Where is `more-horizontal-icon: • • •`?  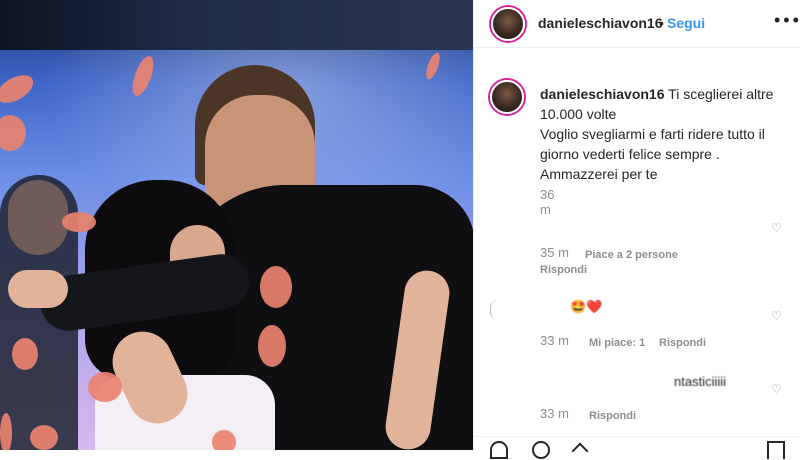 more-horizontal-icon: • • • is located at coordinates (786, 20).